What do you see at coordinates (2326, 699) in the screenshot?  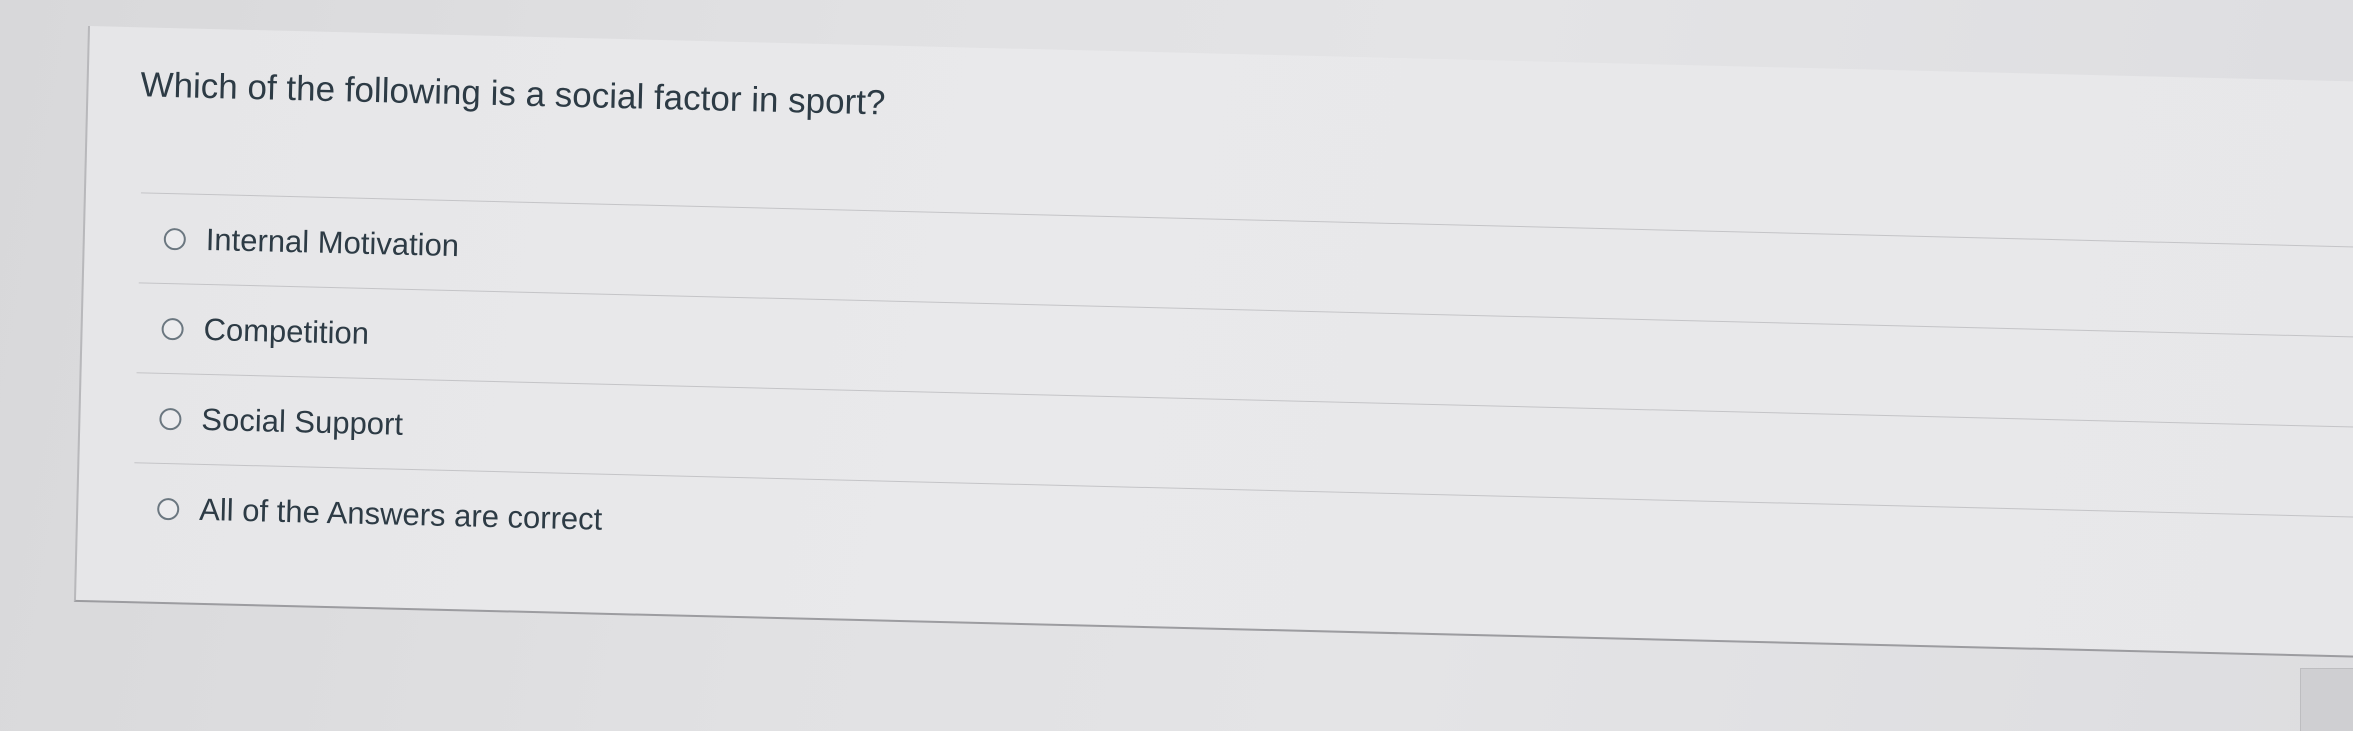 I see `corner-tab` at bounding box center [2326, 699].